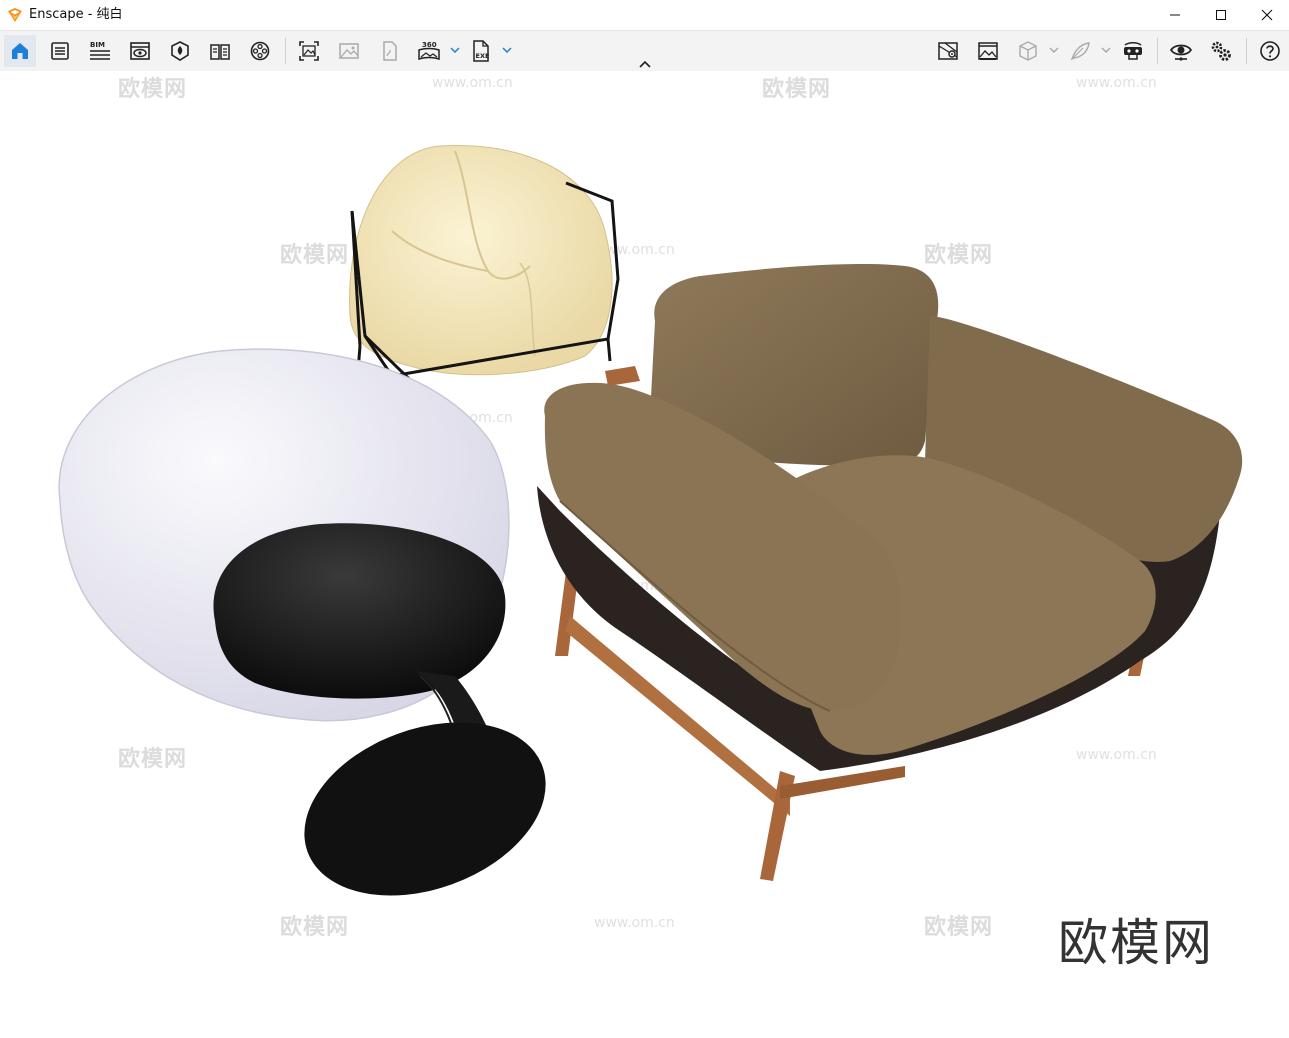 This screenshot has width=1289, height=1038. I want to click on close-icon, so click(1267, 15).